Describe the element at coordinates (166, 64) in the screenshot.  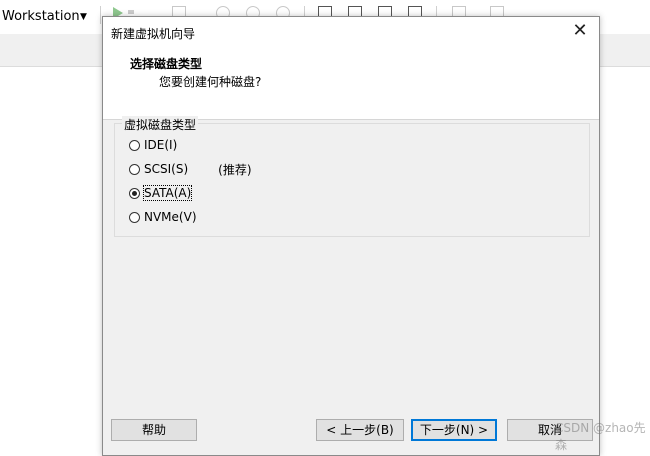
I see `header-title: 选择磁盘类型` at that location.